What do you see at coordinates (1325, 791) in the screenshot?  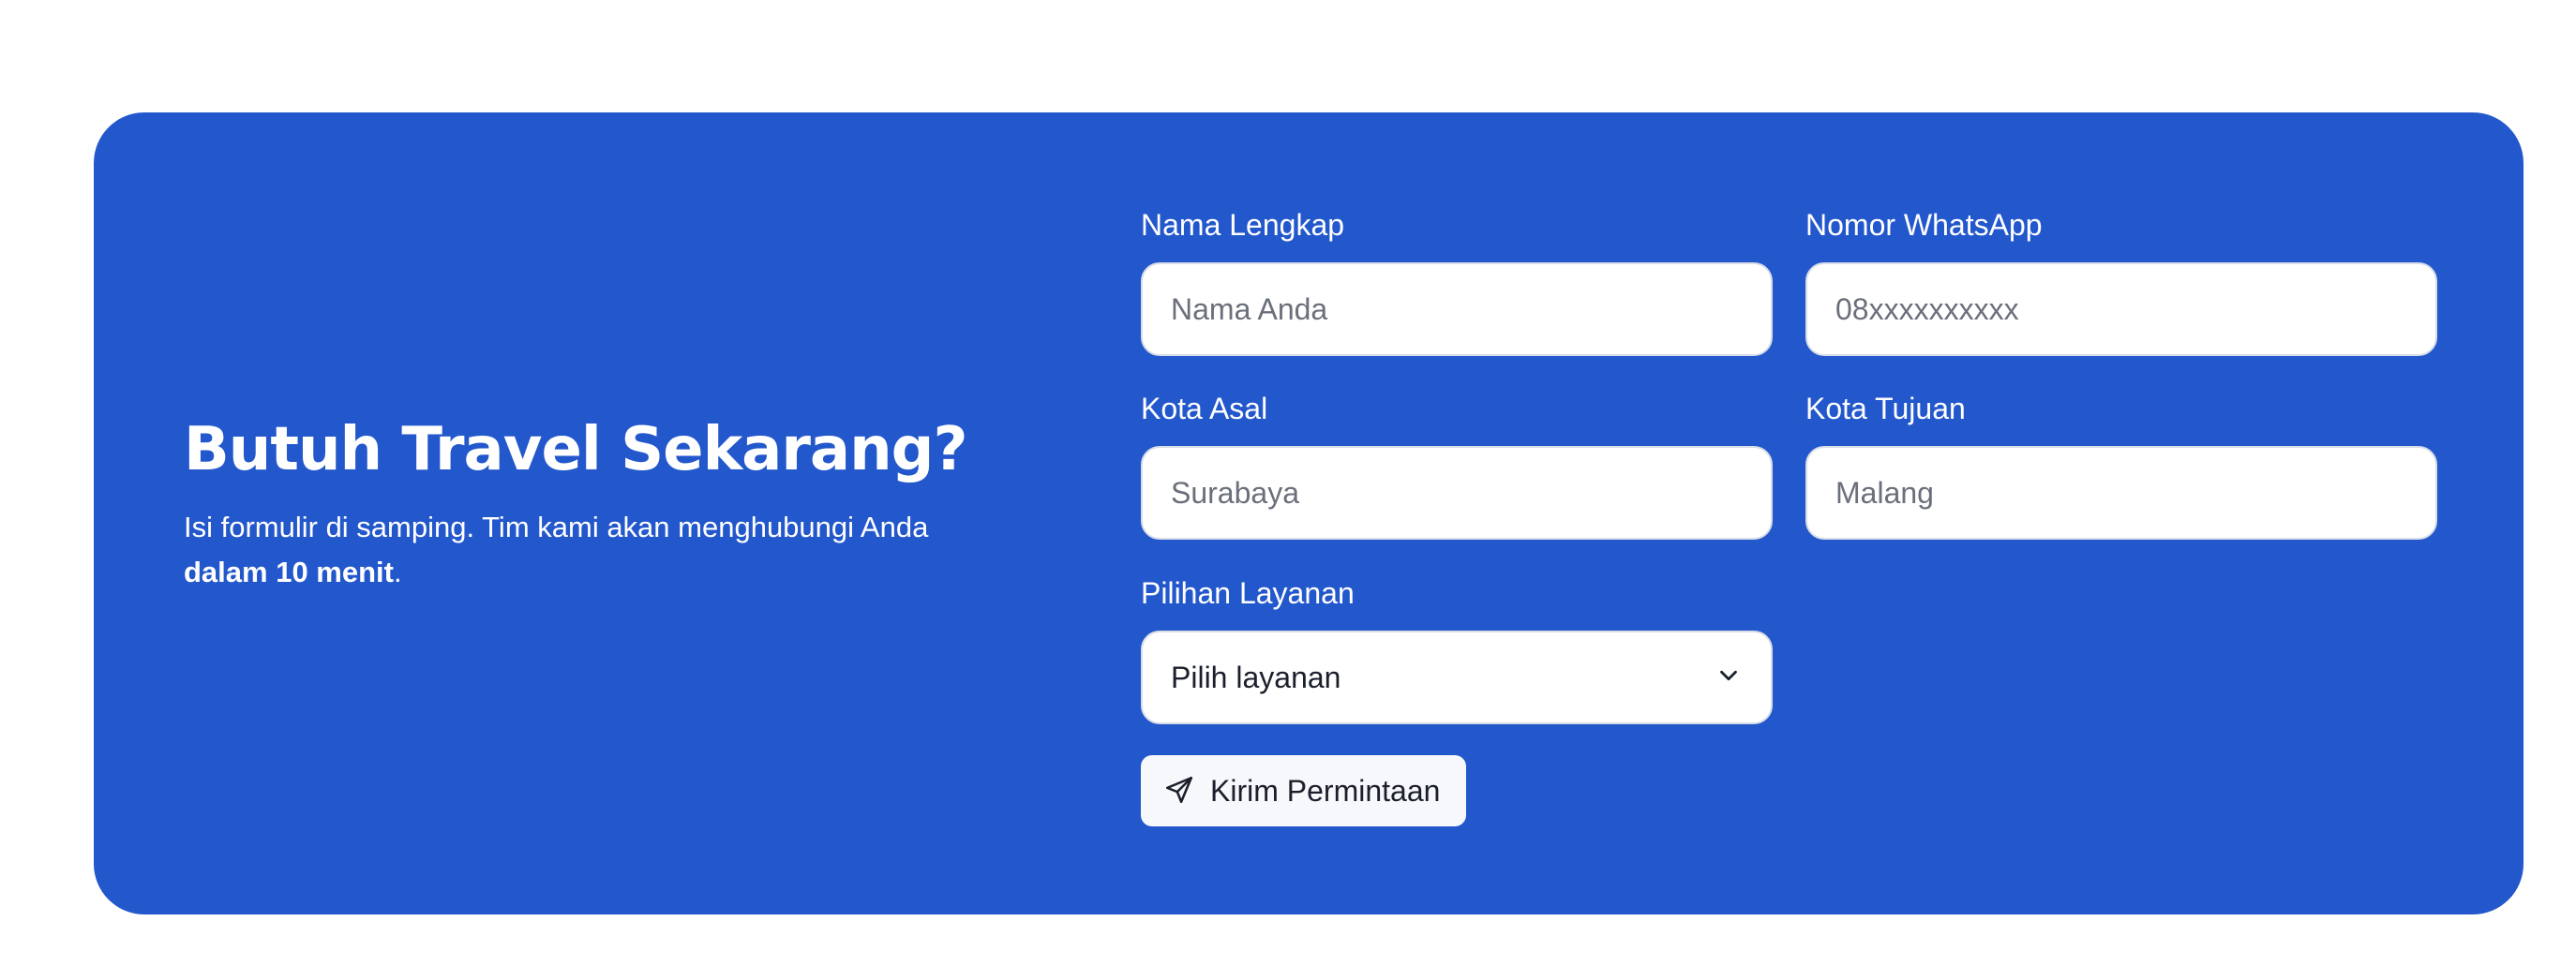 I see `submit-request-label: Kirim Permintaan` at bounding box center [1325, 791].